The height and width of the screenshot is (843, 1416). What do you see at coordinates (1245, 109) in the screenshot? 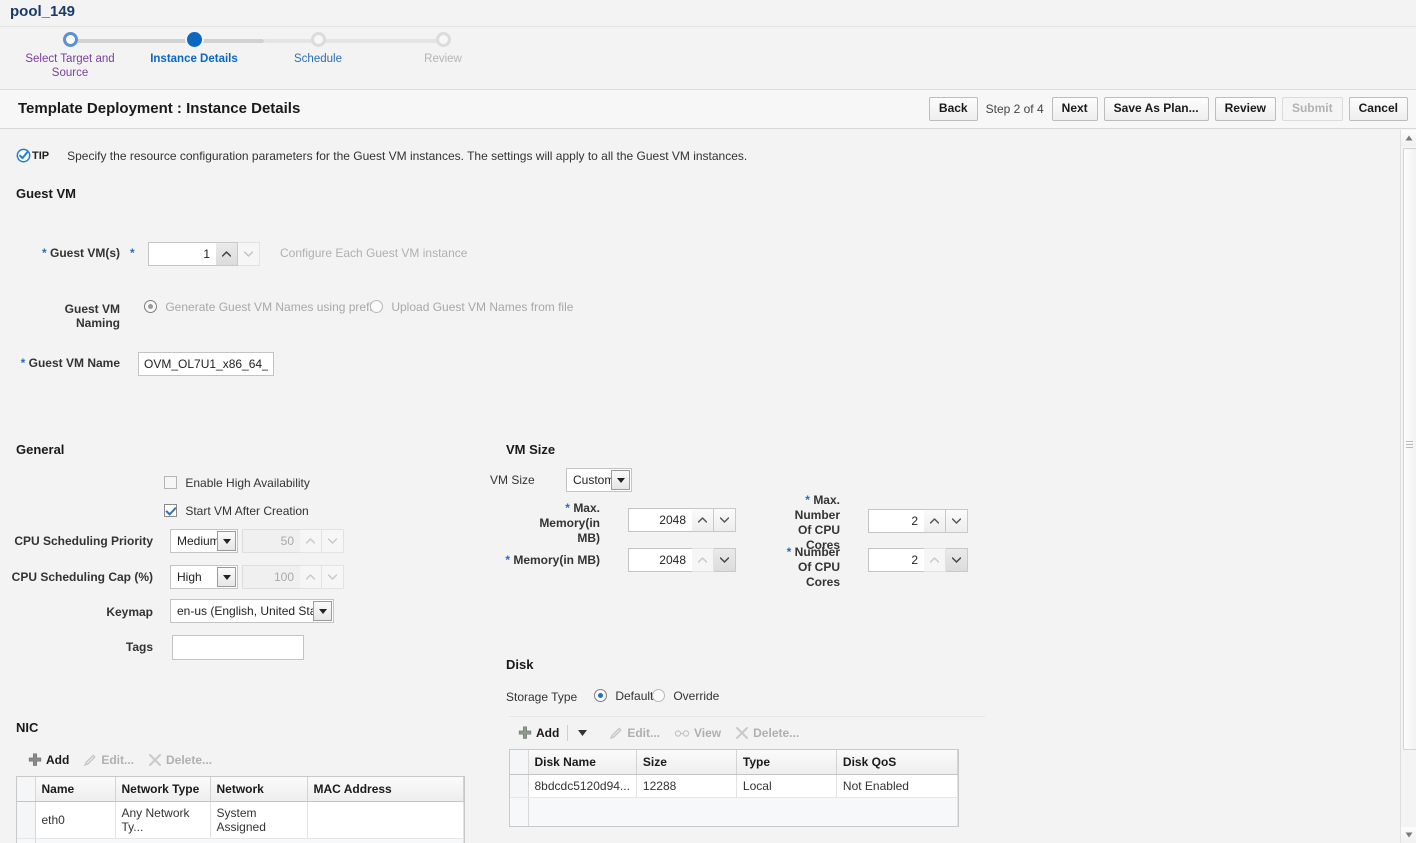
I see `review-button: Review` at bounding box center [1245, 109].